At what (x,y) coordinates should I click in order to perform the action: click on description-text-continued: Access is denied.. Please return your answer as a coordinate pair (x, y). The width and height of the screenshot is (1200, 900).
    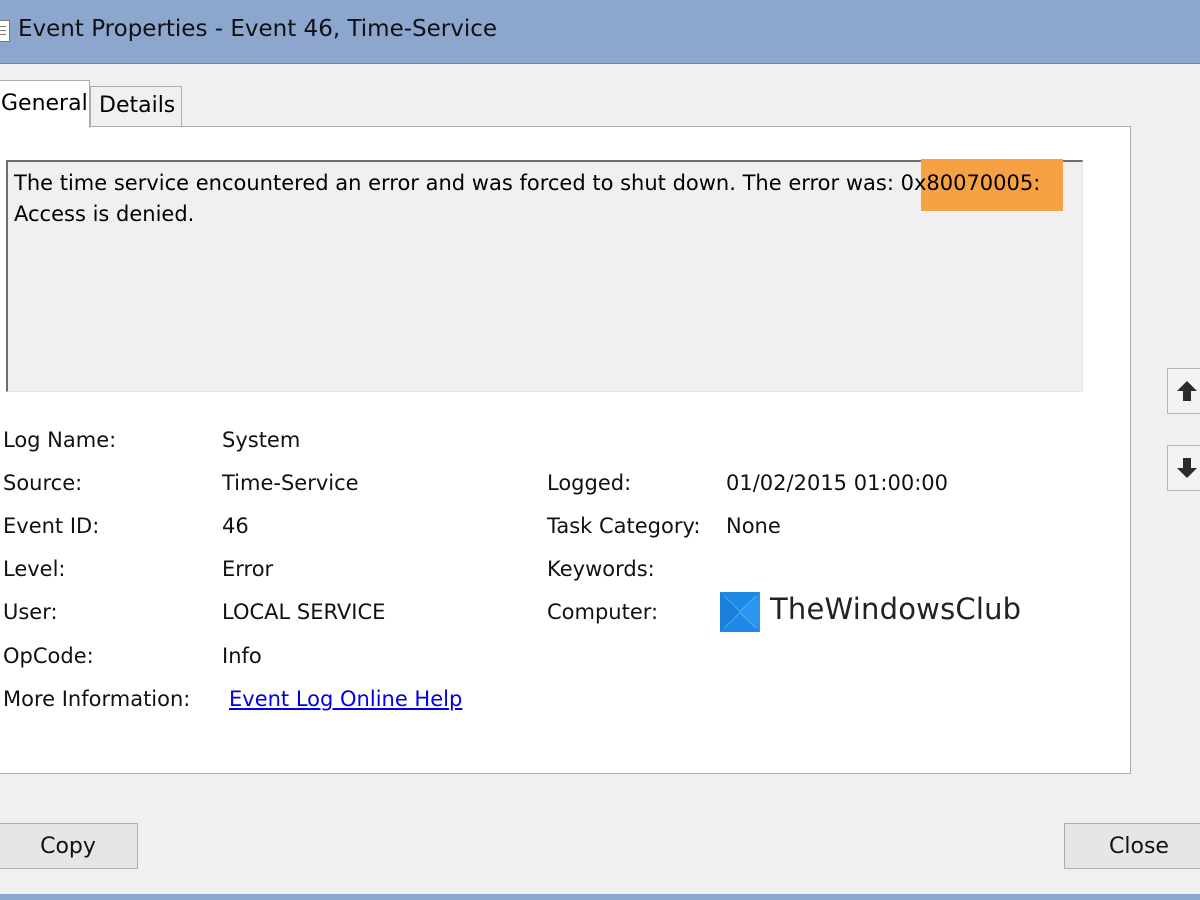
    Looking at the image, I should click on (104, 214).